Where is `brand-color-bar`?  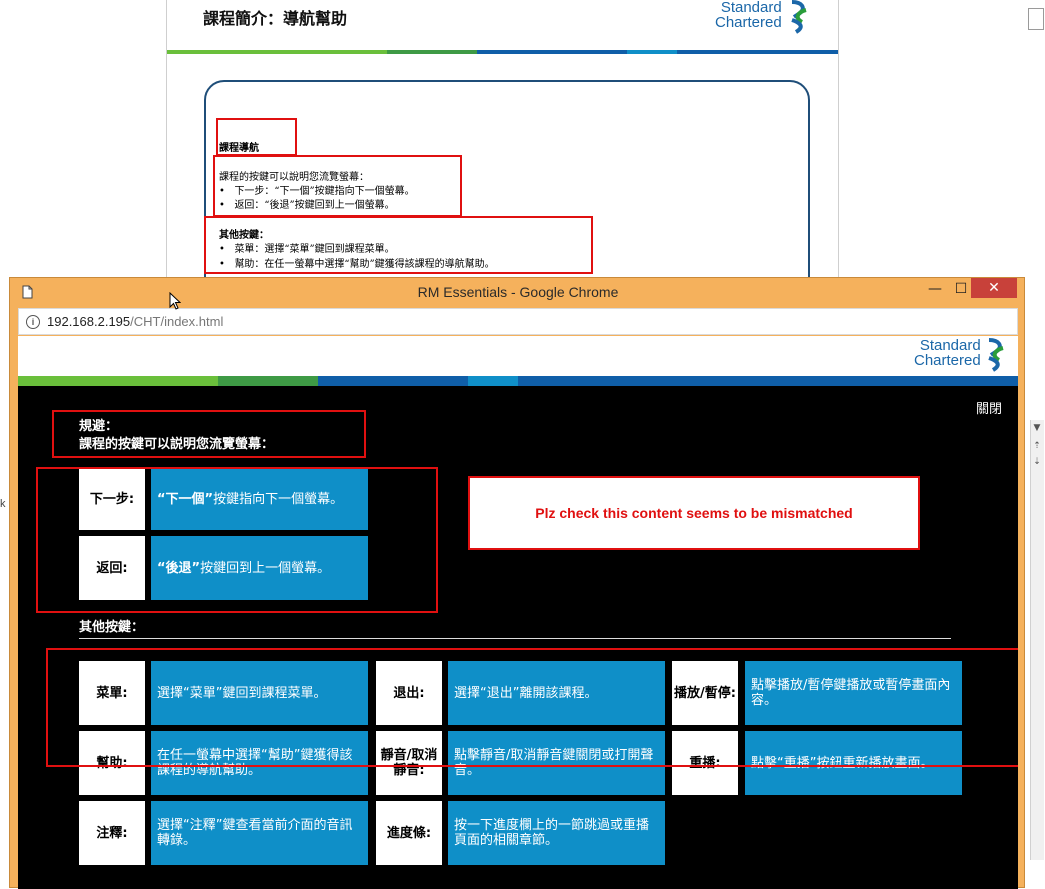
brand-color-bar is located at coordinates (518, 381).